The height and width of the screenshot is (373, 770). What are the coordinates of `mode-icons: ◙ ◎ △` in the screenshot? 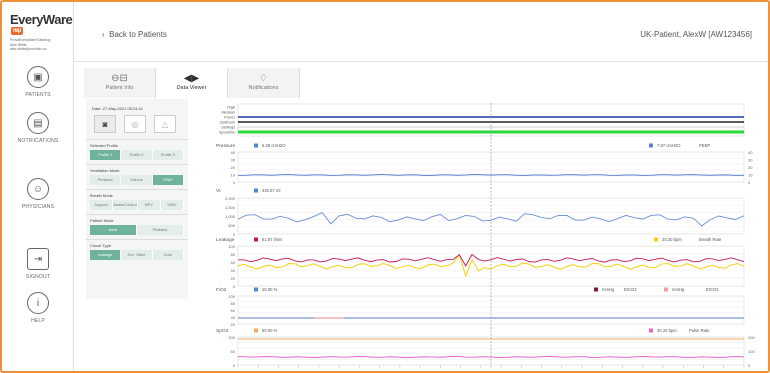 It's located at (137, 124).